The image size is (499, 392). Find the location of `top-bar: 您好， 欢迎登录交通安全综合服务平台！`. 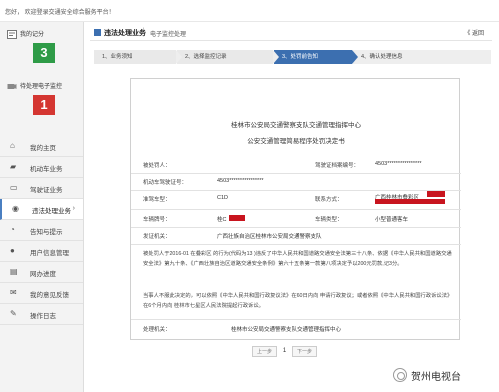

top-bar: 您好， 欢迎登录交通安全综合服务平台！ is located at coordinates (249, 11).